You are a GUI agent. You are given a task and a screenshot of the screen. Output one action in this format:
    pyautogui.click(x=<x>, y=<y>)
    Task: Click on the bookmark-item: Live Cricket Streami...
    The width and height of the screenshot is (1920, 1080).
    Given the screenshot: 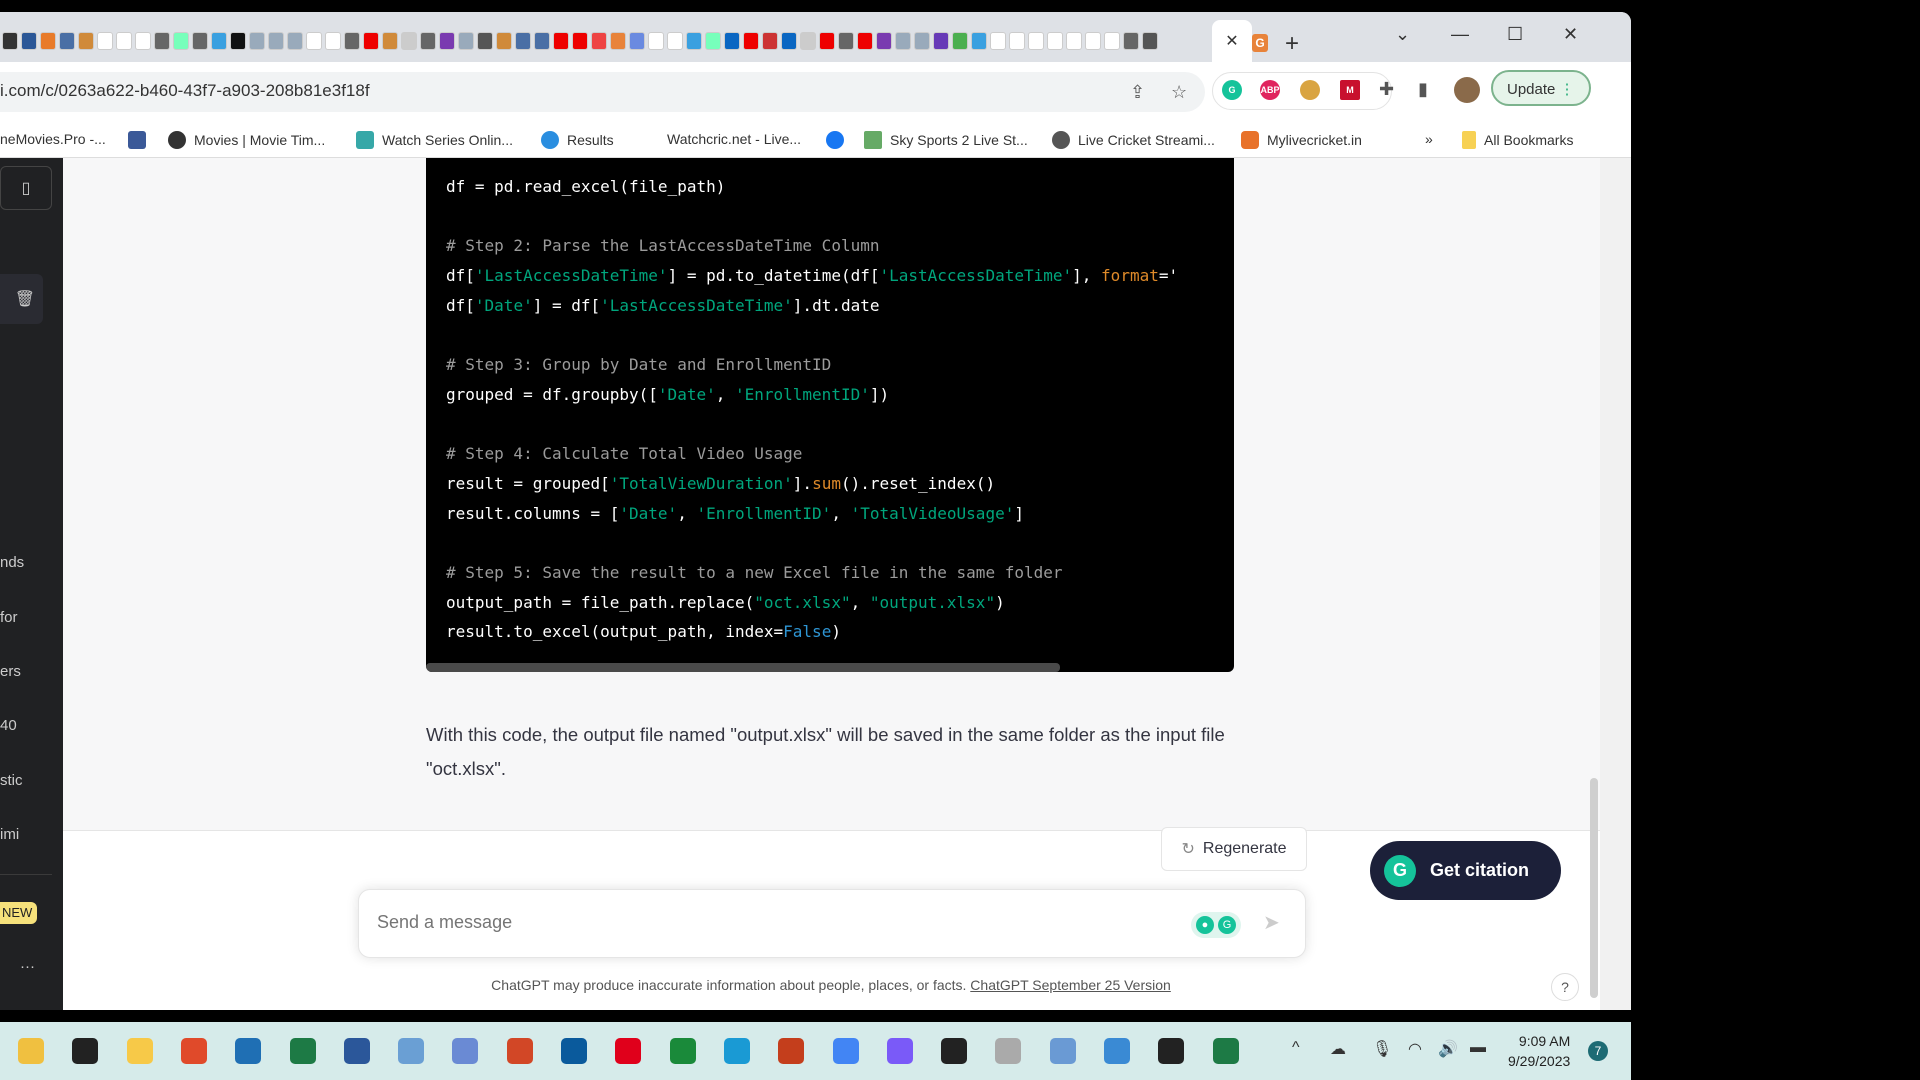 What is the action you would take?
    pyautogui.click(x=1133, y=140)
    